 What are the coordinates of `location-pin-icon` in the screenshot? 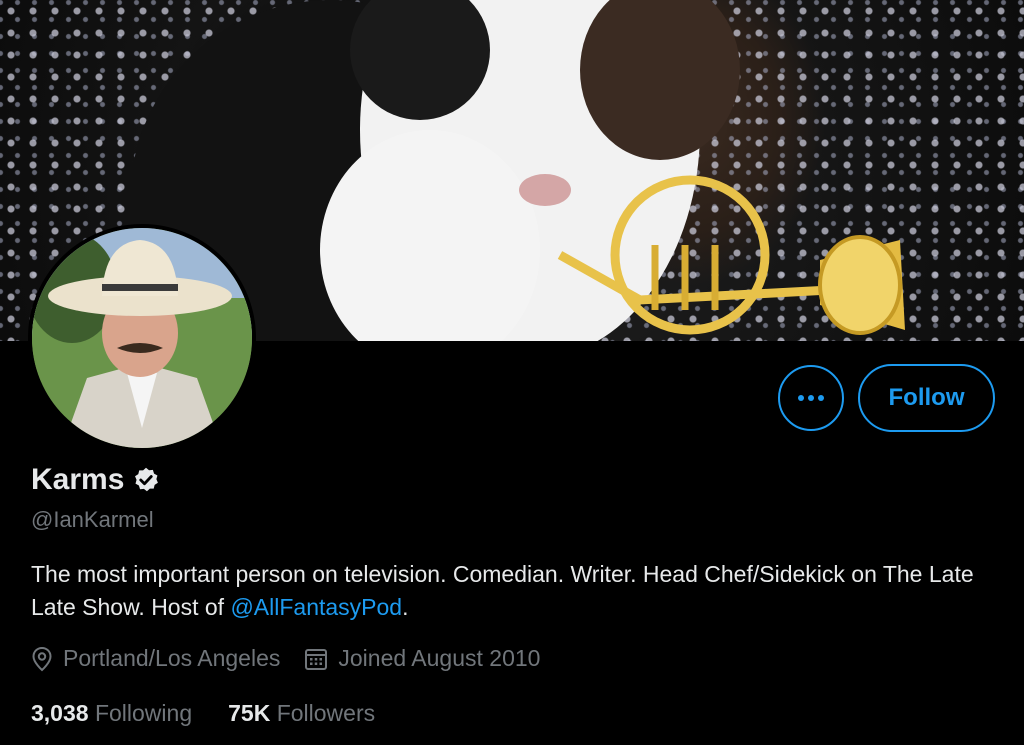 It's located at (42, 658).